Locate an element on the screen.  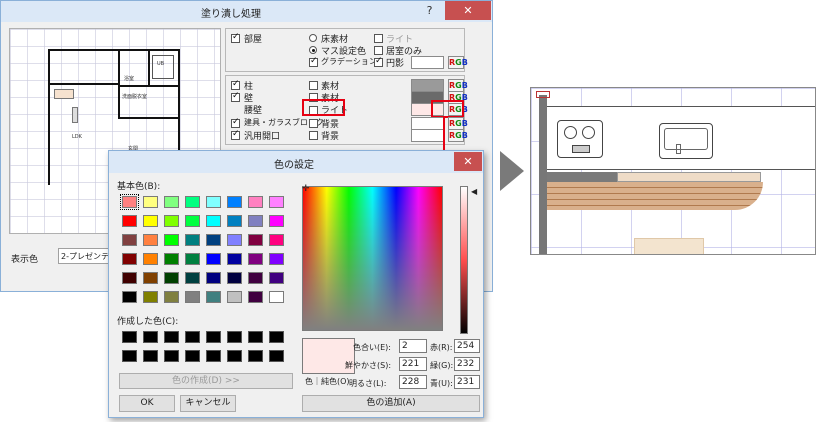
luminance-slider is located at coordinates (464, 260).